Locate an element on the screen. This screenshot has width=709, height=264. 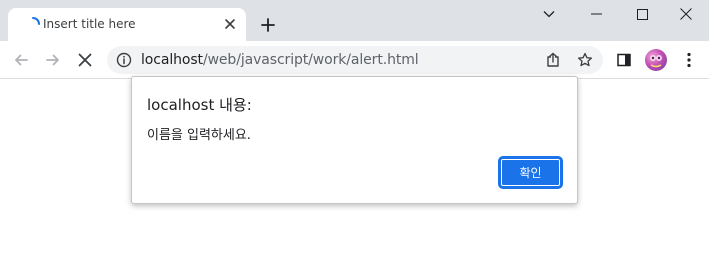
loading-spinner-icon is located at coordinates (33, 24).